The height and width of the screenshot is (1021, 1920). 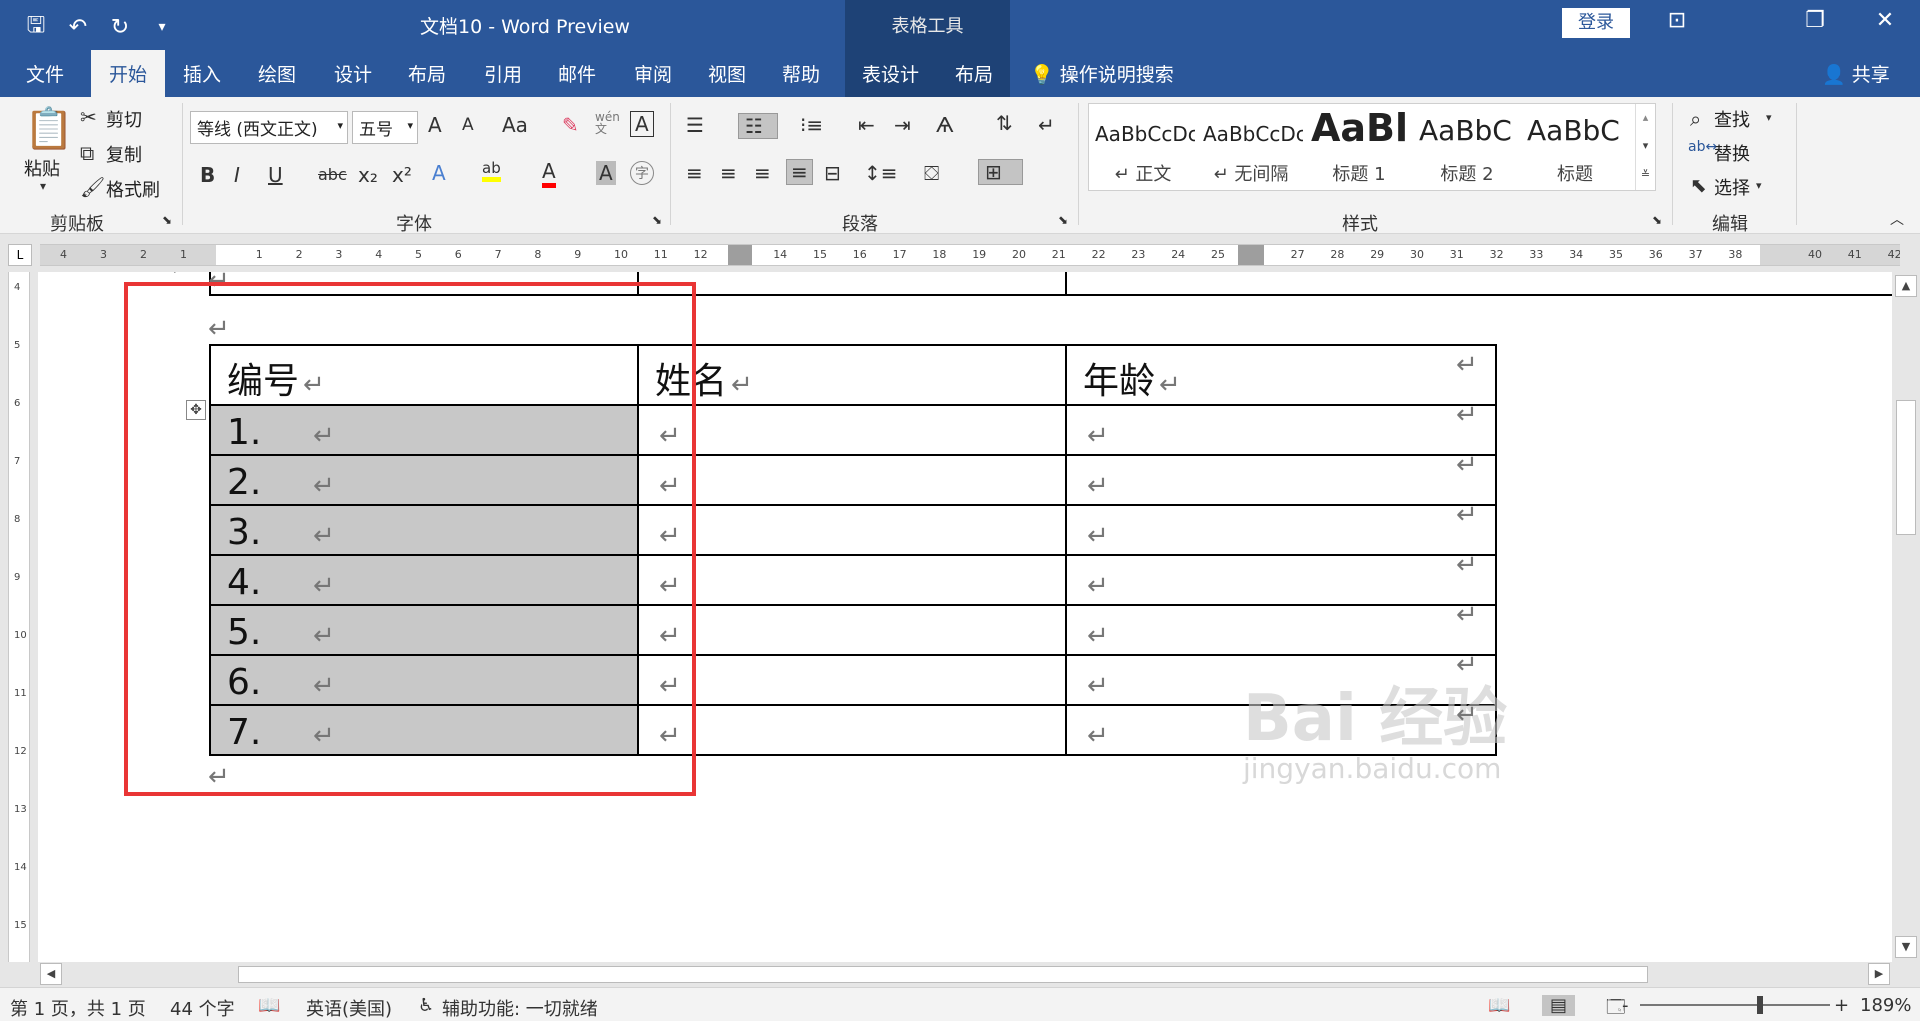 What do you see at coordinates (349, 1008) in the screenshot?
I see `language-status: 英语(美国)` at bounding box center [349, 1008].